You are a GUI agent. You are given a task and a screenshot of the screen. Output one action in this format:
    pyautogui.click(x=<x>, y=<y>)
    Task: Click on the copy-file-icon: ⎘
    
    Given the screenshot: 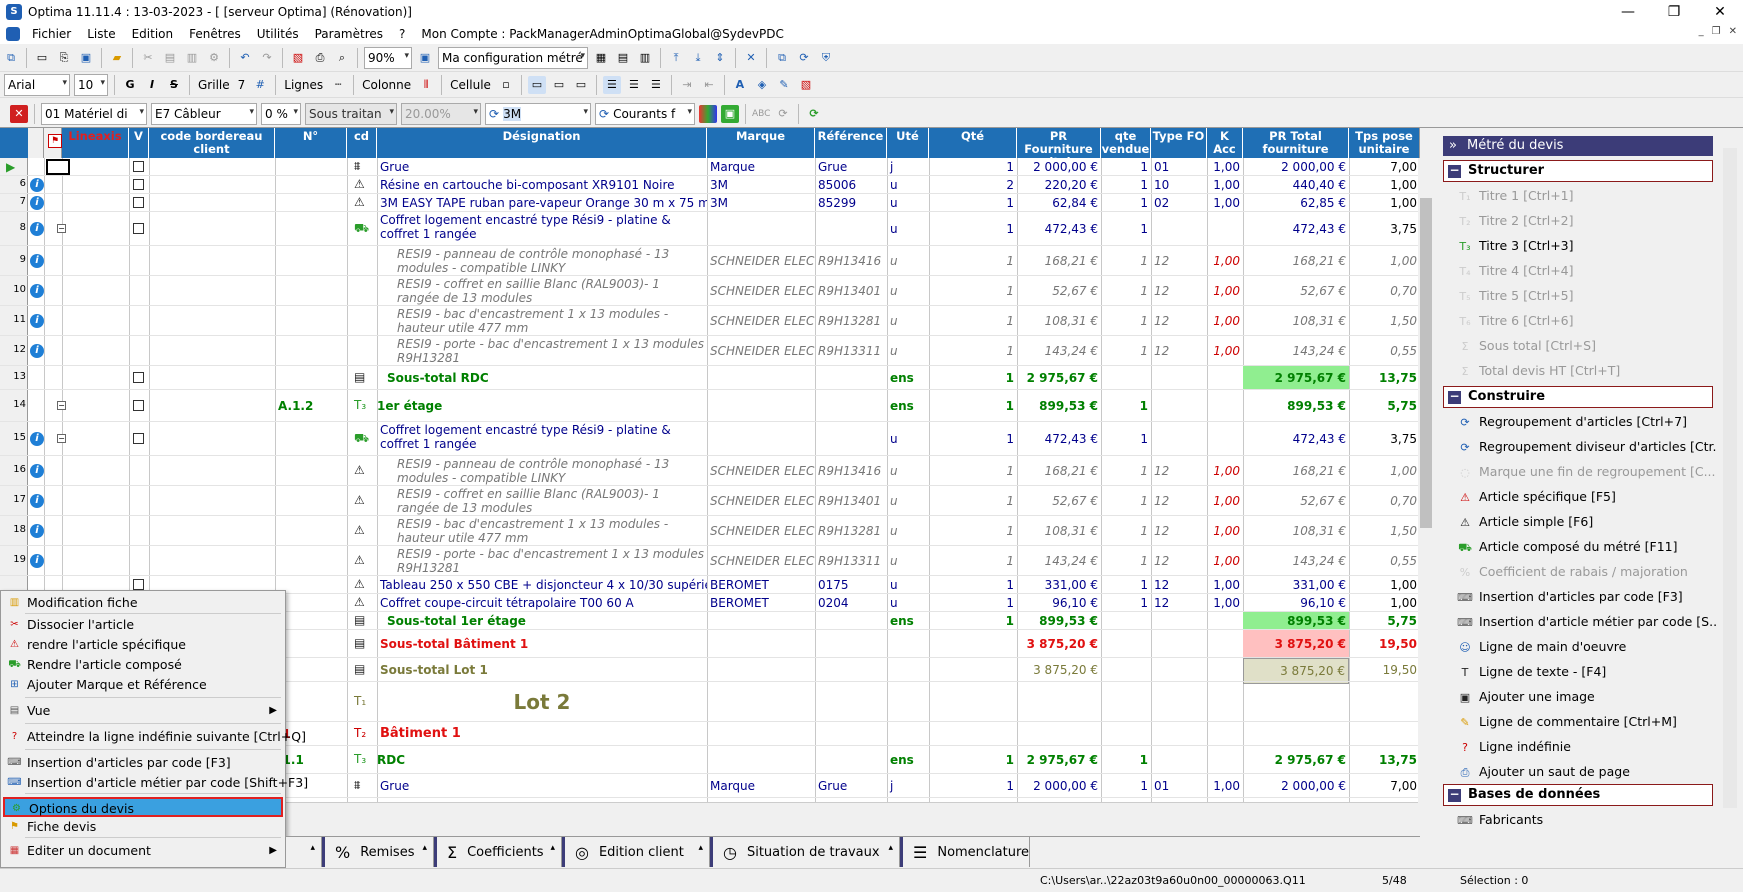 What is the action you would take?
    pyautogui.click(x=64, y=58)
    